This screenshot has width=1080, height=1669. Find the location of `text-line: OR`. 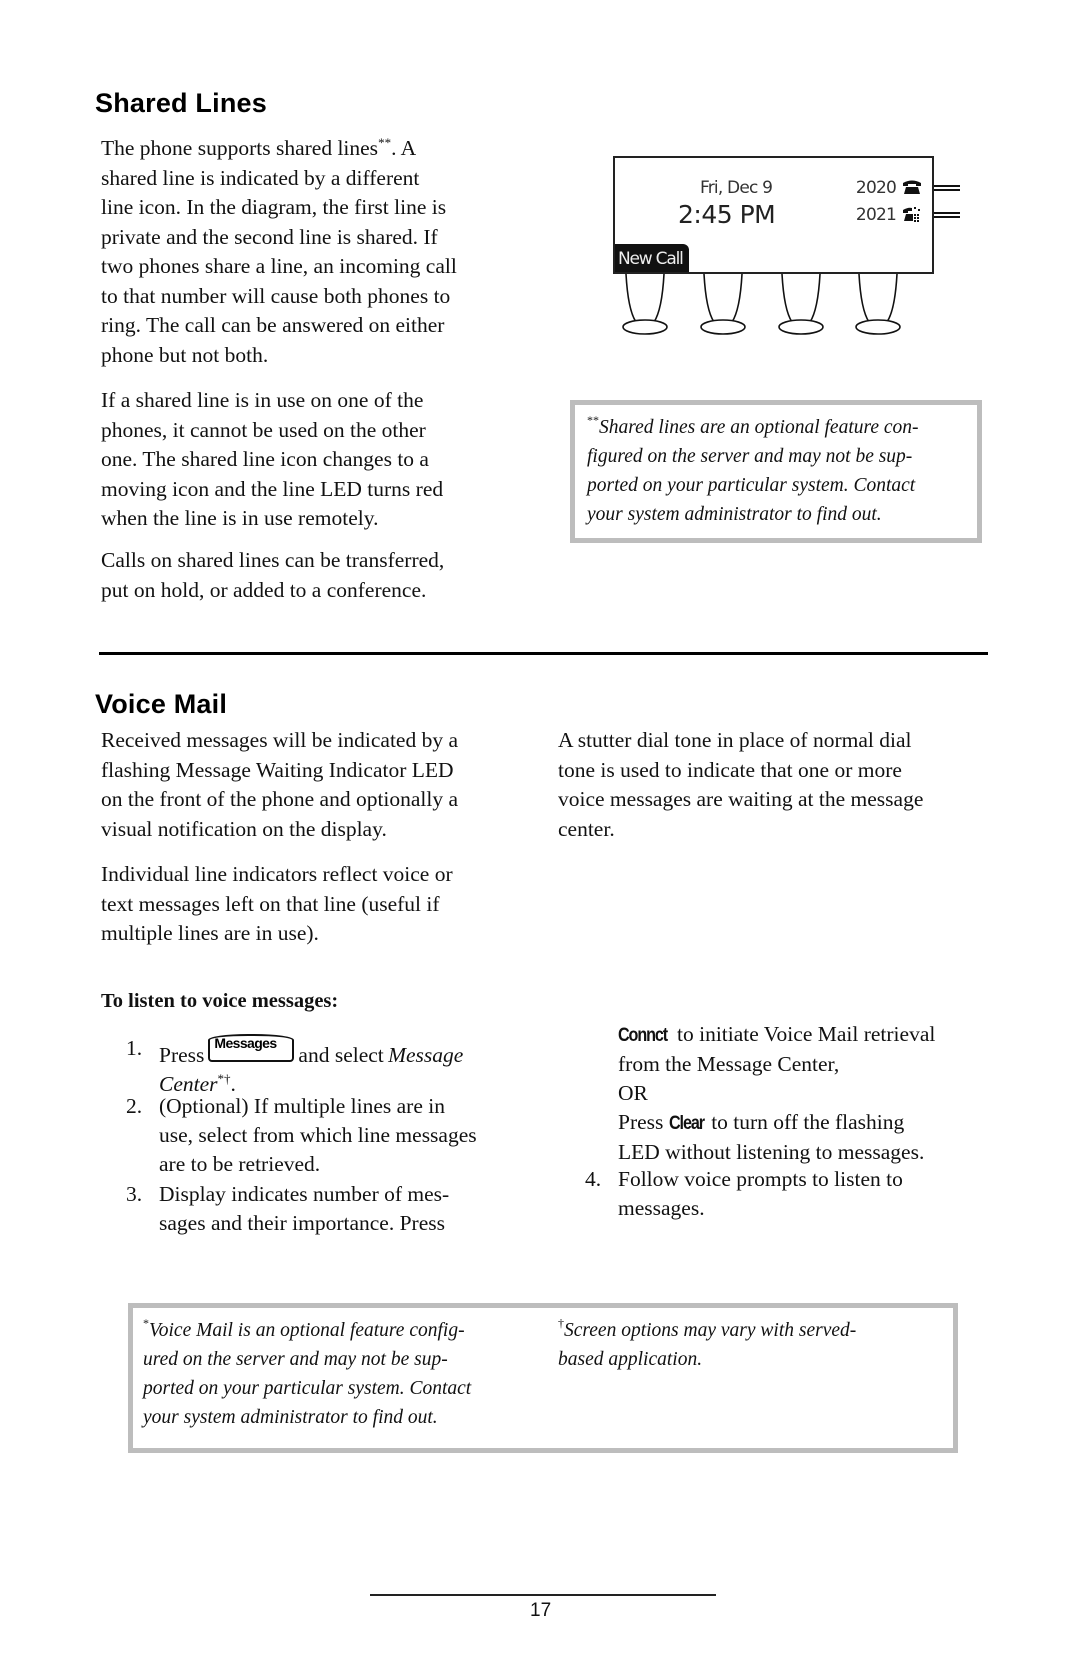

text-line: OR is located at coordinates (633, 1093).